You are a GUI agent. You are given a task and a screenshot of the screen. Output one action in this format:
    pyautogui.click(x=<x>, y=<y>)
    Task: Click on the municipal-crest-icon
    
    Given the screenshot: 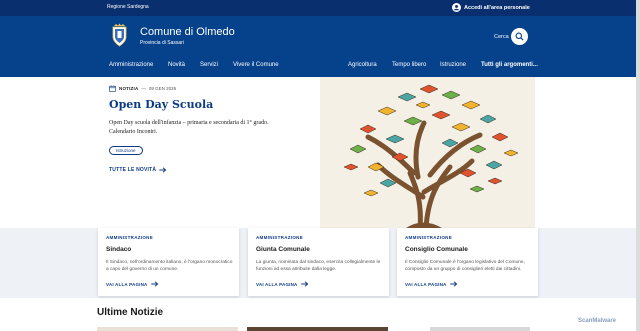 What is the action you would take?
    pyautogui.click(x=119, y=35)
    